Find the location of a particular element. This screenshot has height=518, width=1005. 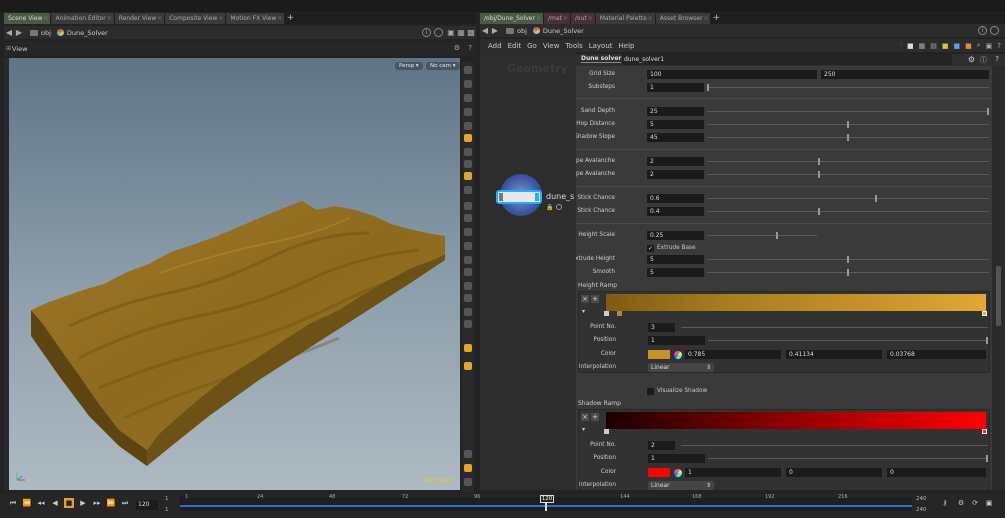

tab-scene-view: Scene View × is located at coordinates (27, 18).